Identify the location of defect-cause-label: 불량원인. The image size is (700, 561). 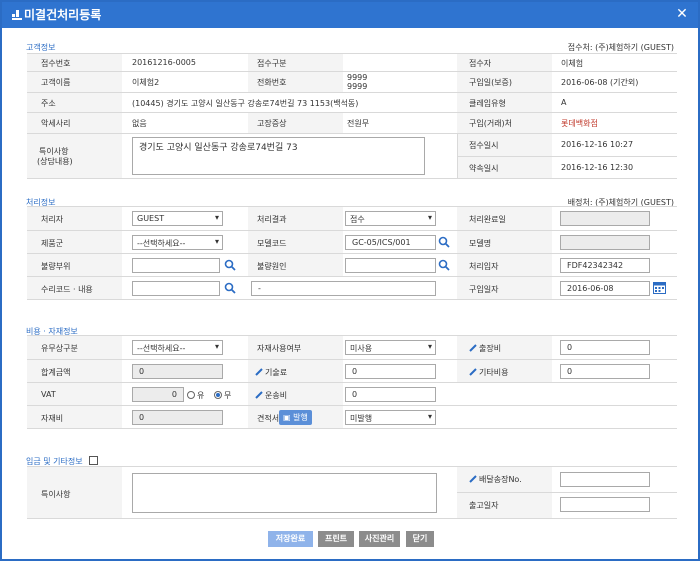
(272, 266).